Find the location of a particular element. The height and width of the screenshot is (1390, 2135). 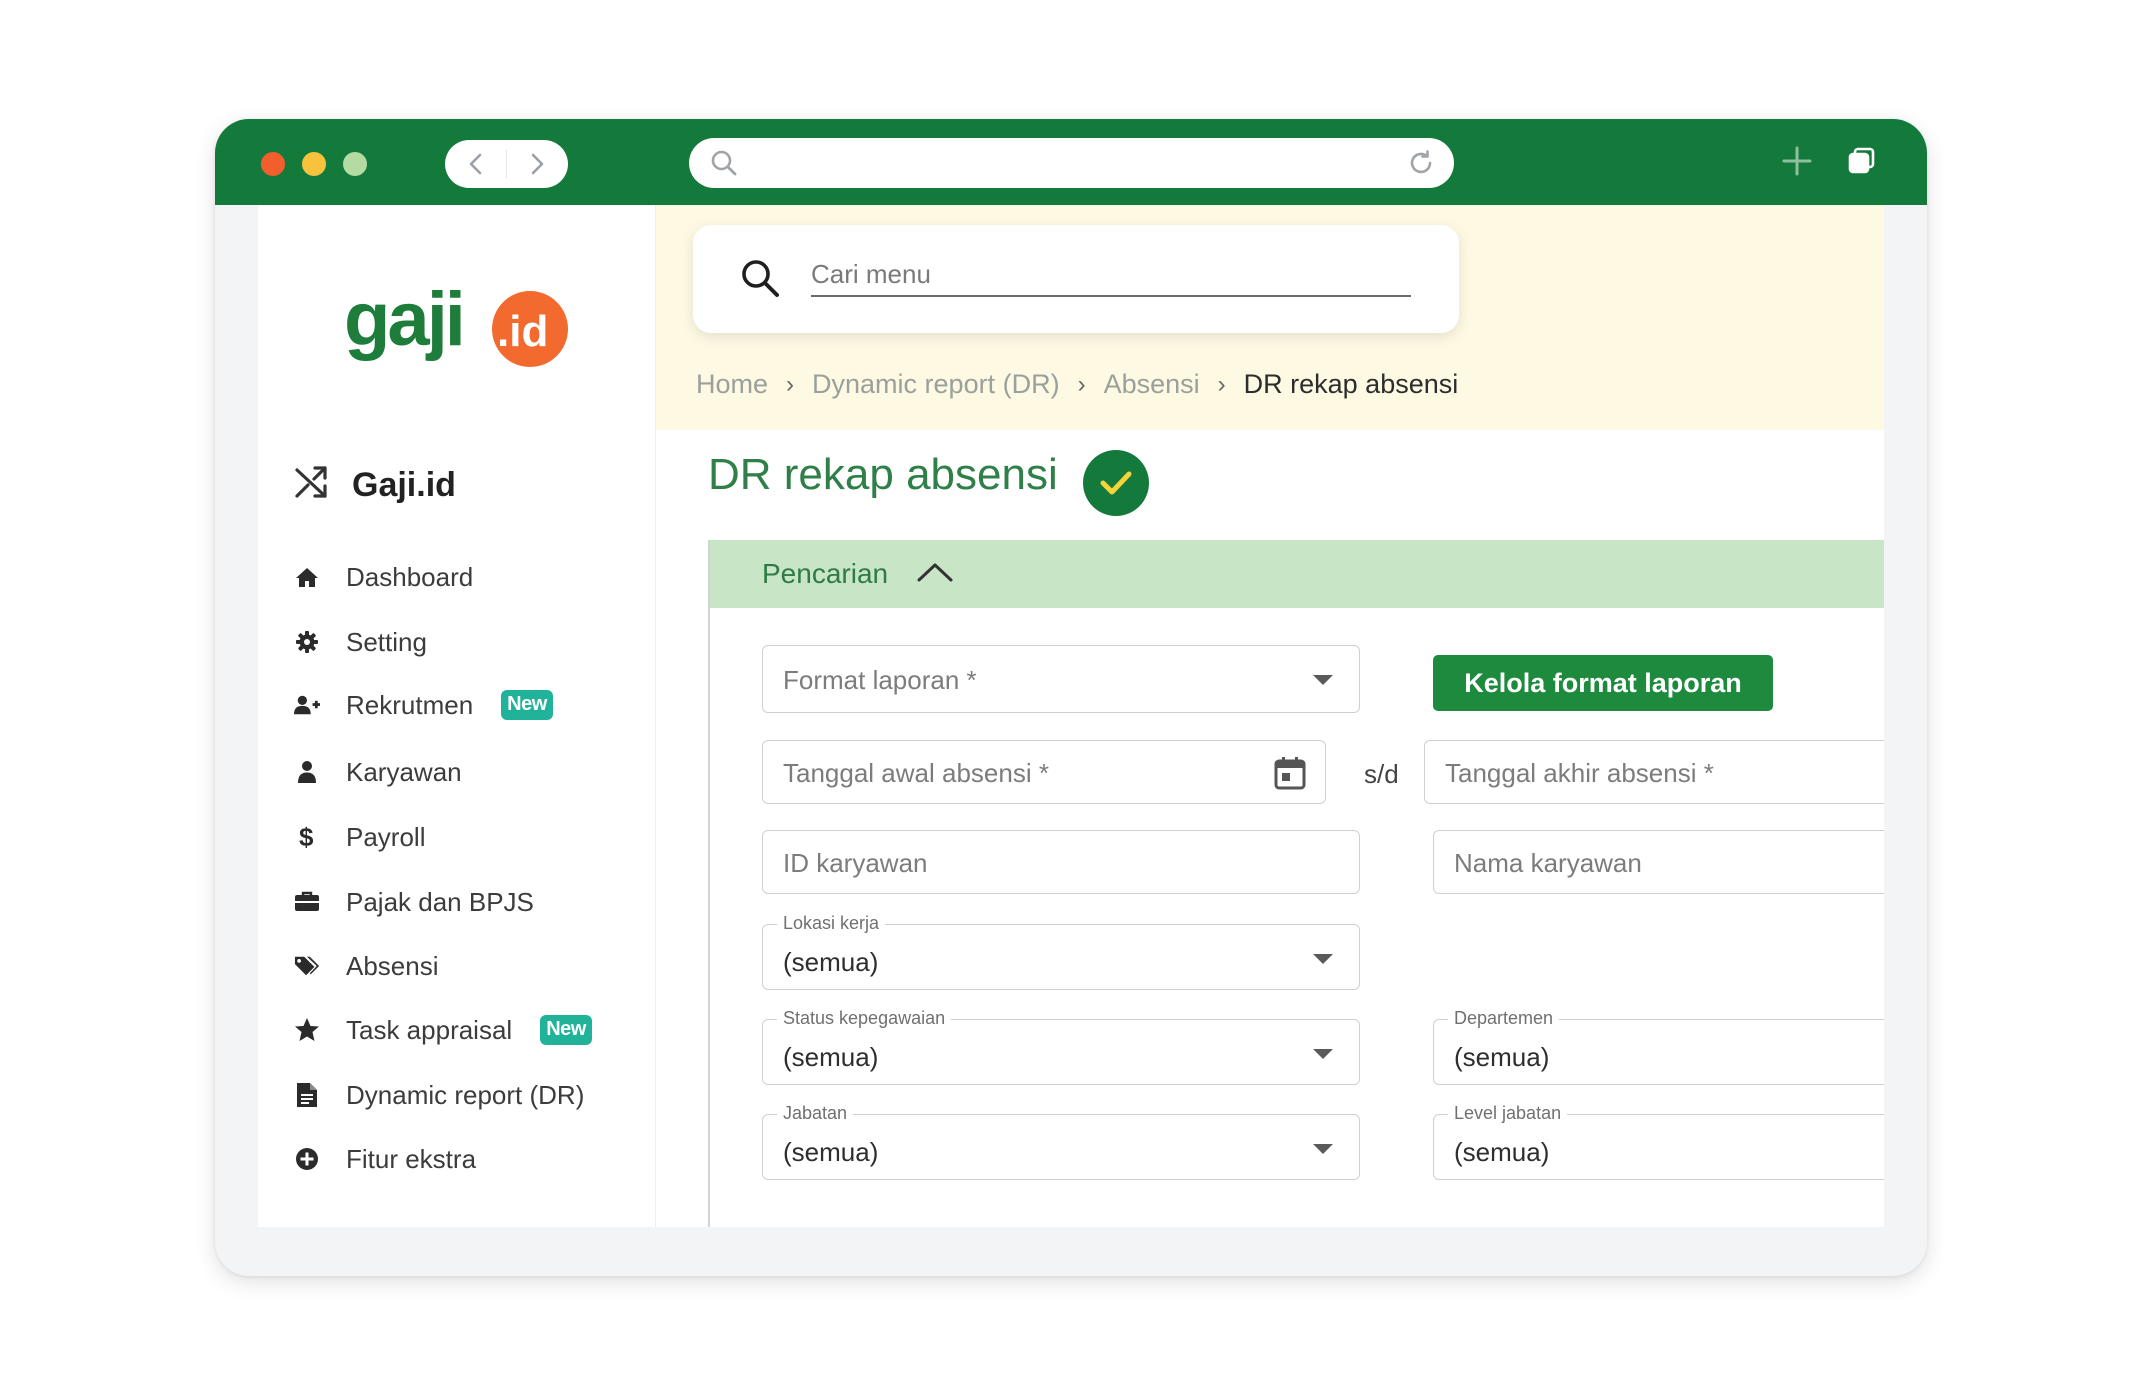

tanggal-akhir-placeholder: Tanggal akhir absensi * is located at coordinates (1579, 773).